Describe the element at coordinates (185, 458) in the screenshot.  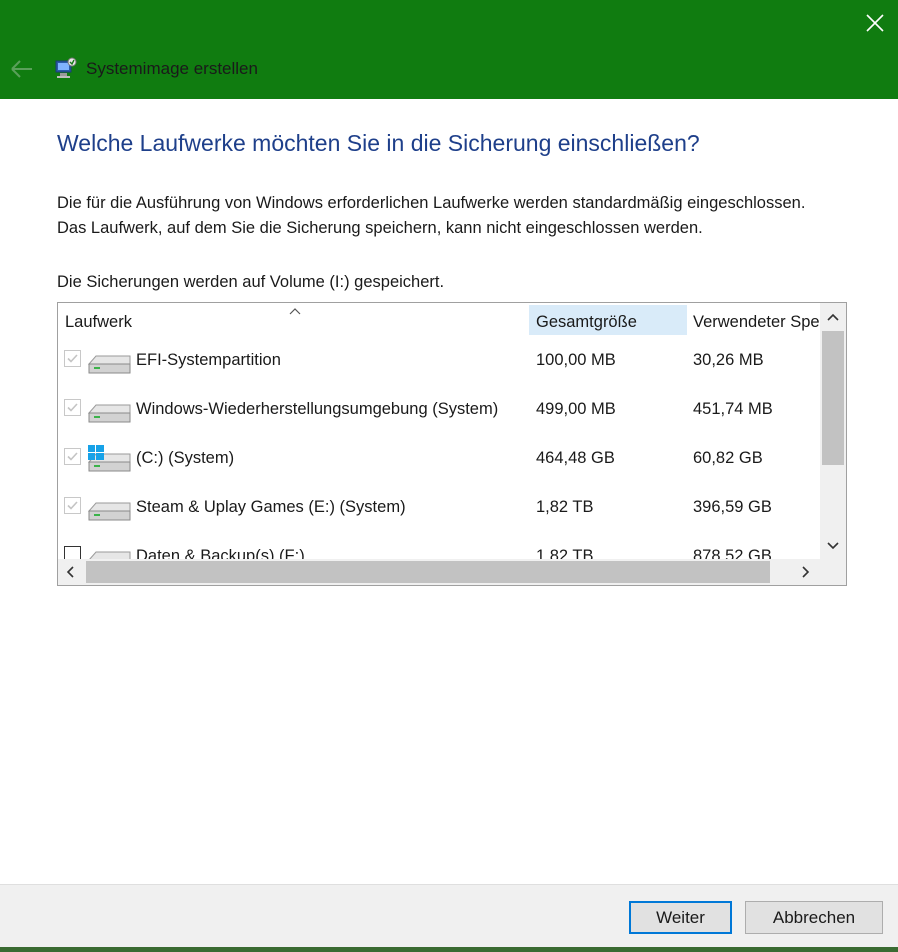
I see `drive-name: (C:) (System)` at that location.